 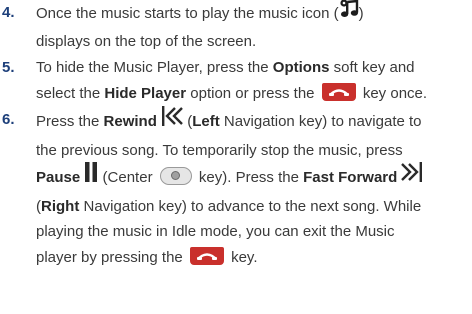 What do you see at coordinates (8, 67) in the screenshot?
I see `step-number: 5.` at bounding box center [8, 67].